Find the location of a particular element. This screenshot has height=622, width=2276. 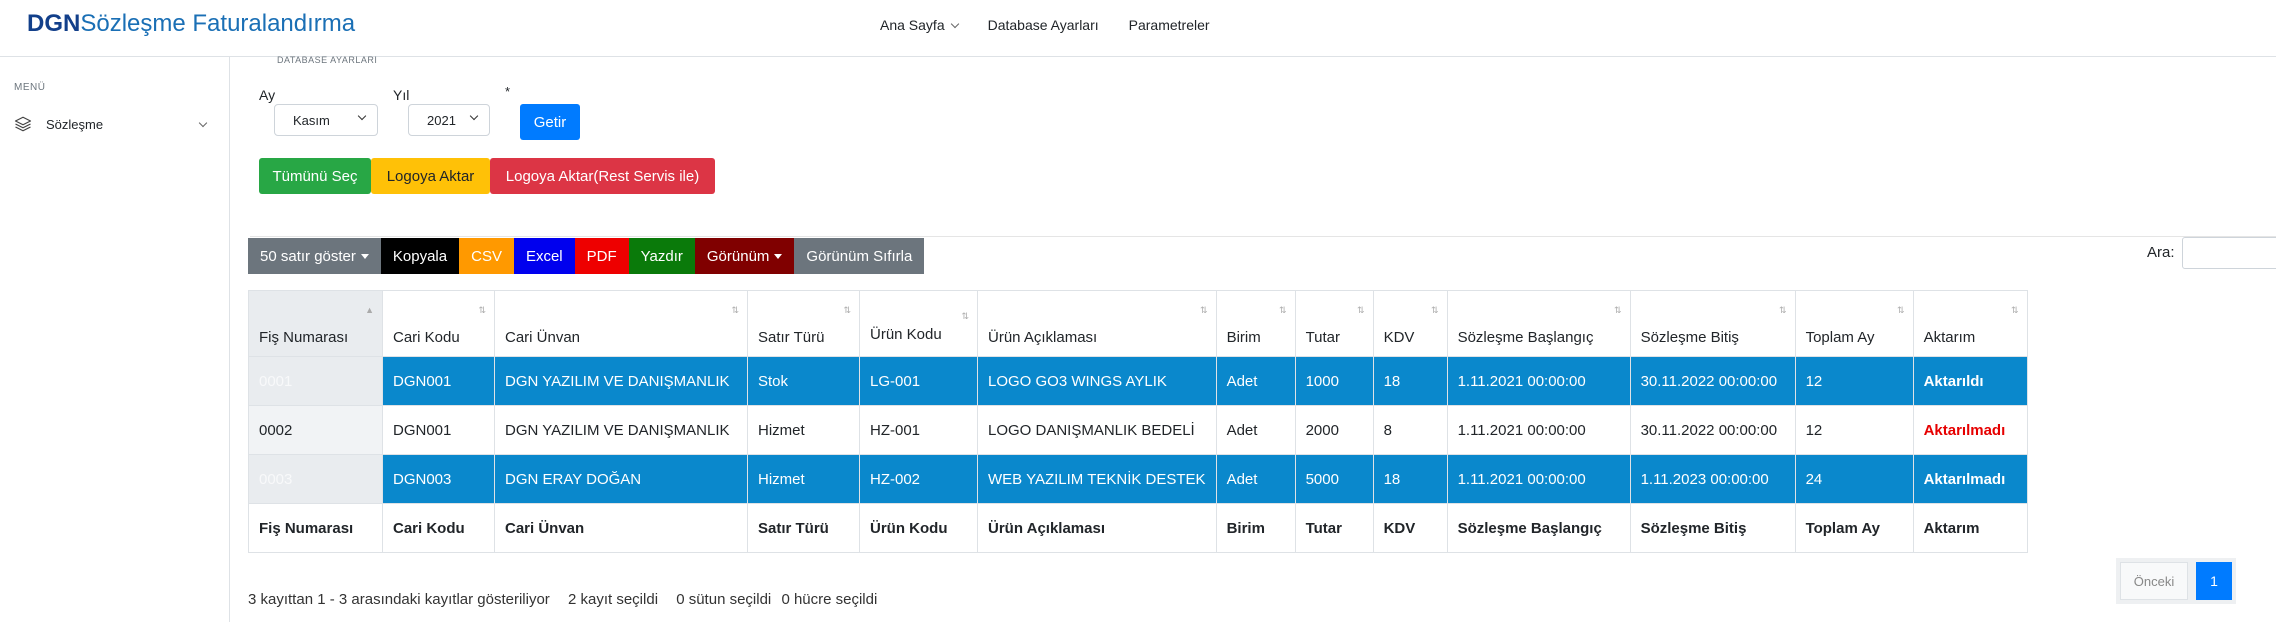

table-cell: 24 is located at coordinates (1854, 479).